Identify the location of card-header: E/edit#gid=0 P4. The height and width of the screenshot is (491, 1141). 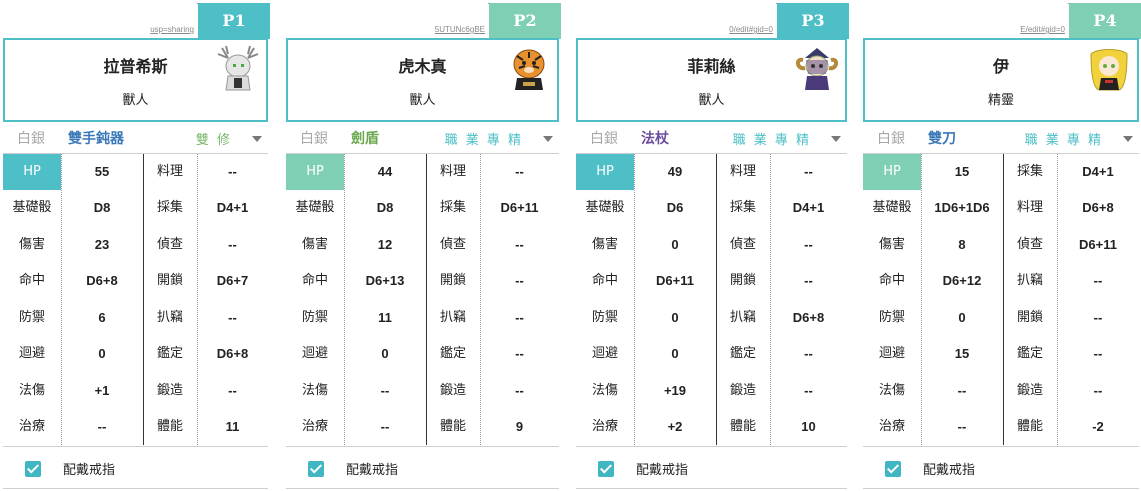
(1000, 19).